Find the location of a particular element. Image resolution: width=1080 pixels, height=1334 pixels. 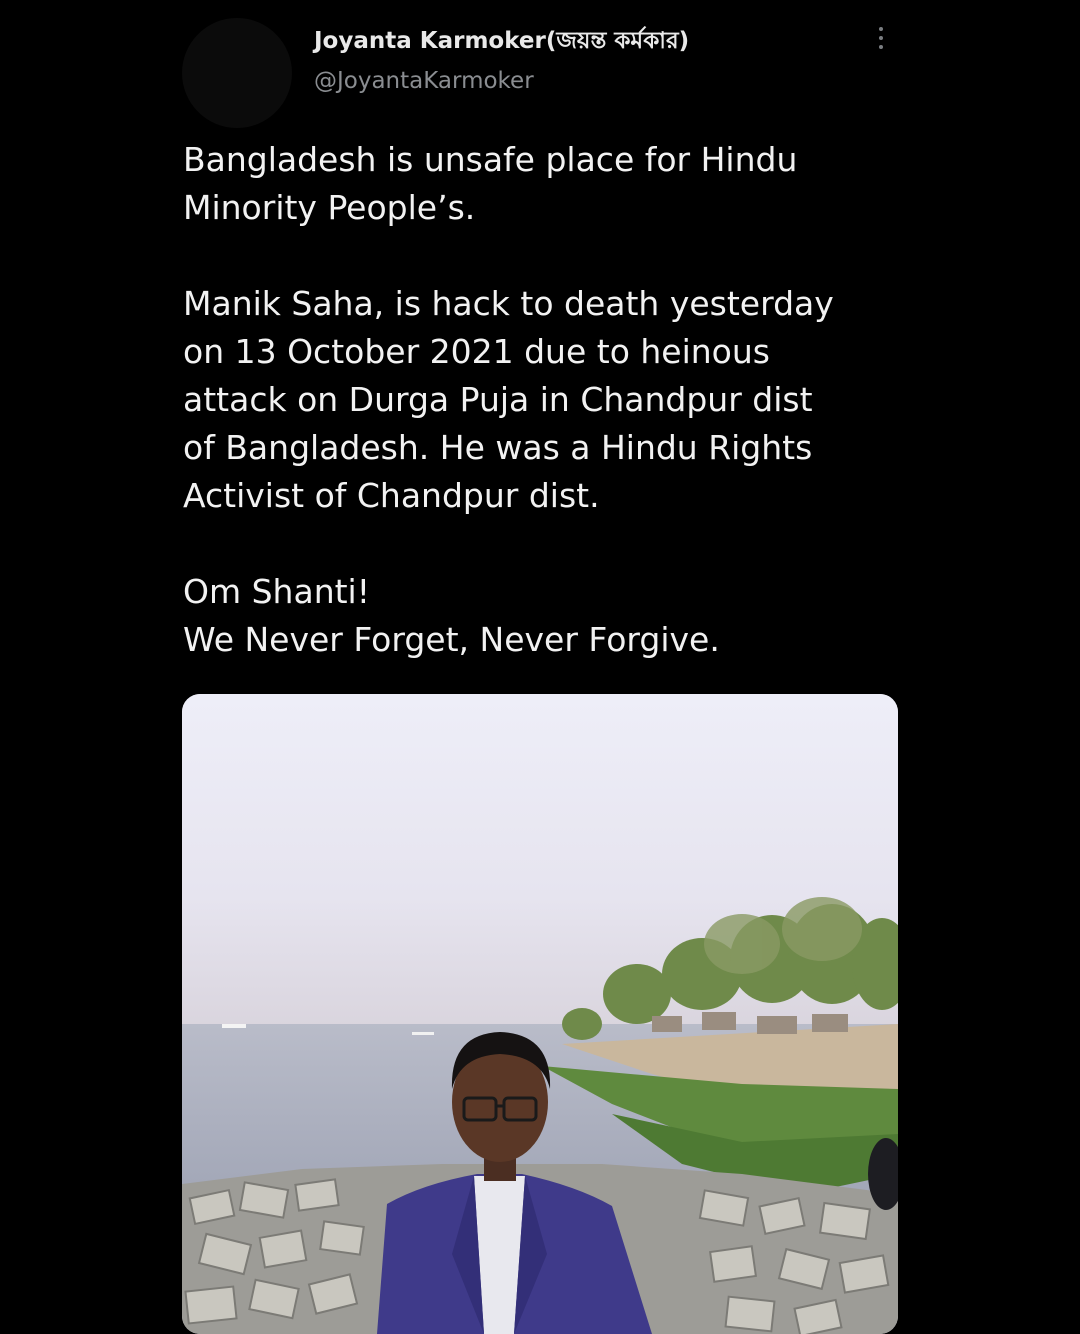

tweet-text-line: Om Shanti! is located at coordinates (276, 591).